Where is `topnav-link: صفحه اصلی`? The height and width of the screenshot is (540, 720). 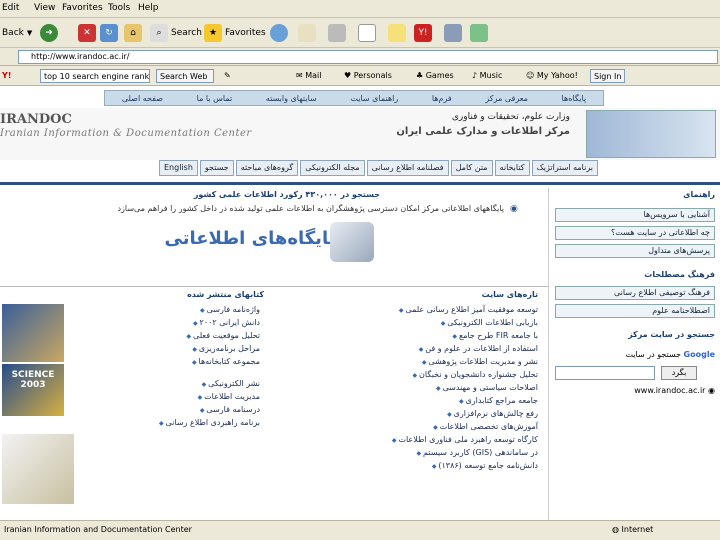 topnav-link: صفحه اصلی is located at coordinates (142, 98).